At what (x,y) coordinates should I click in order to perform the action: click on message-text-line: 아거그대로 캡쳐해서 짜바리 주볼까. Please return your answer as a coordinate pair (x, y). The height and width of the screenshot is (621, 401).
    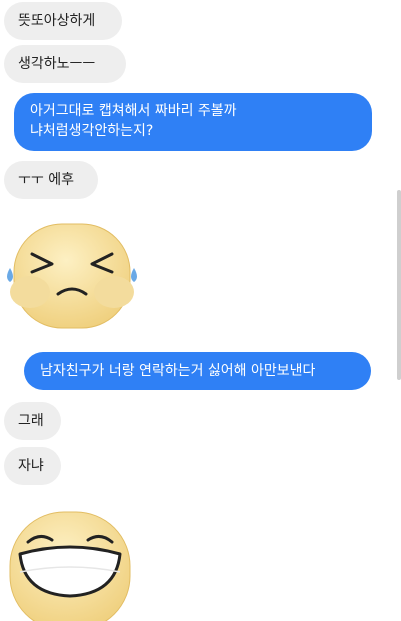
    Looking at the image, I should click on (133, 111).